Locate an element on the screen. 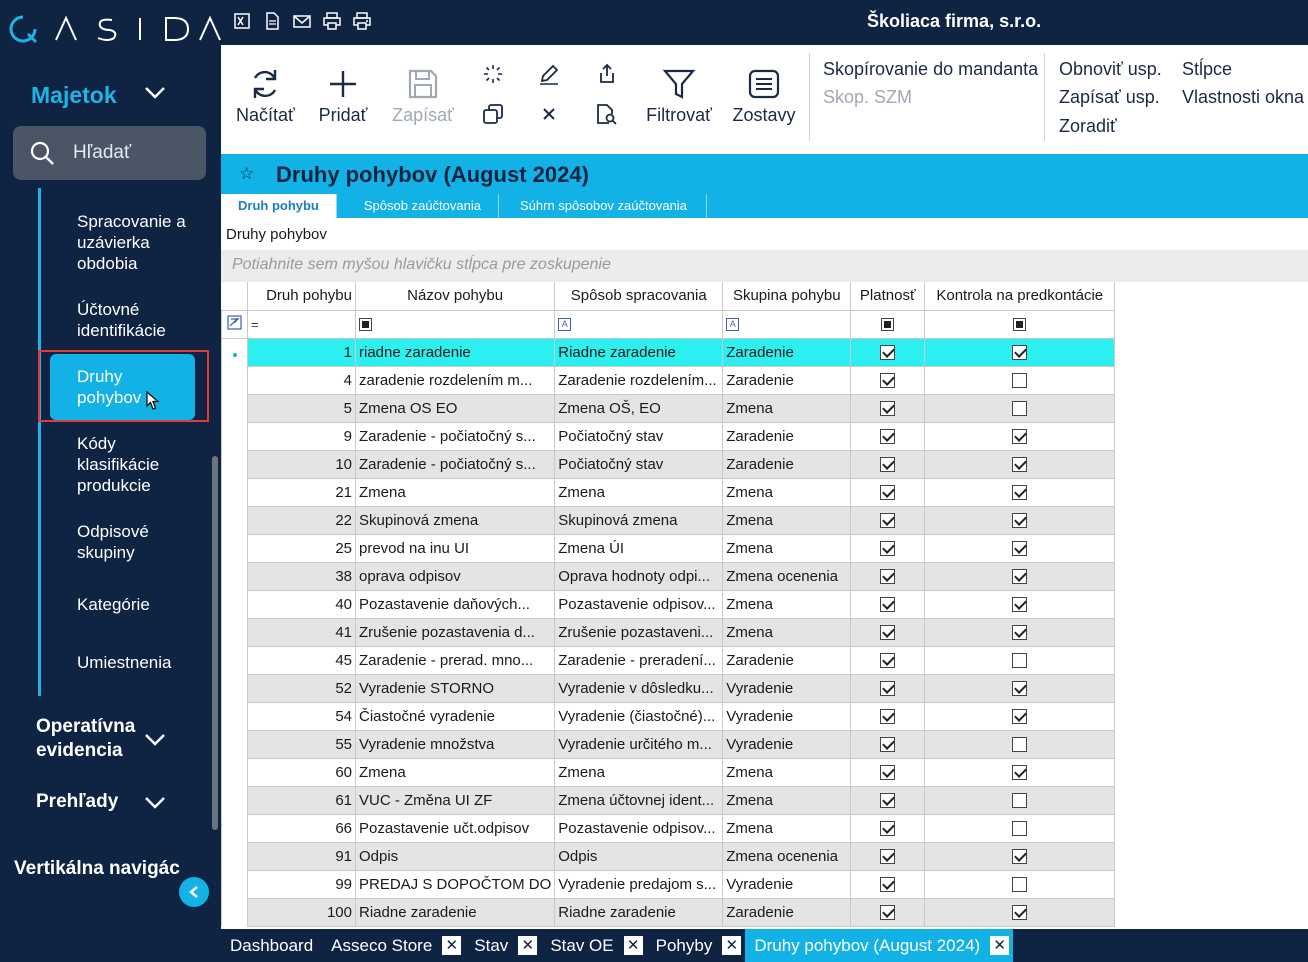 The width and height of the screenshot is (1308, 962). cell-druh-pohybu: 55 is located at coordinates (301, 744).